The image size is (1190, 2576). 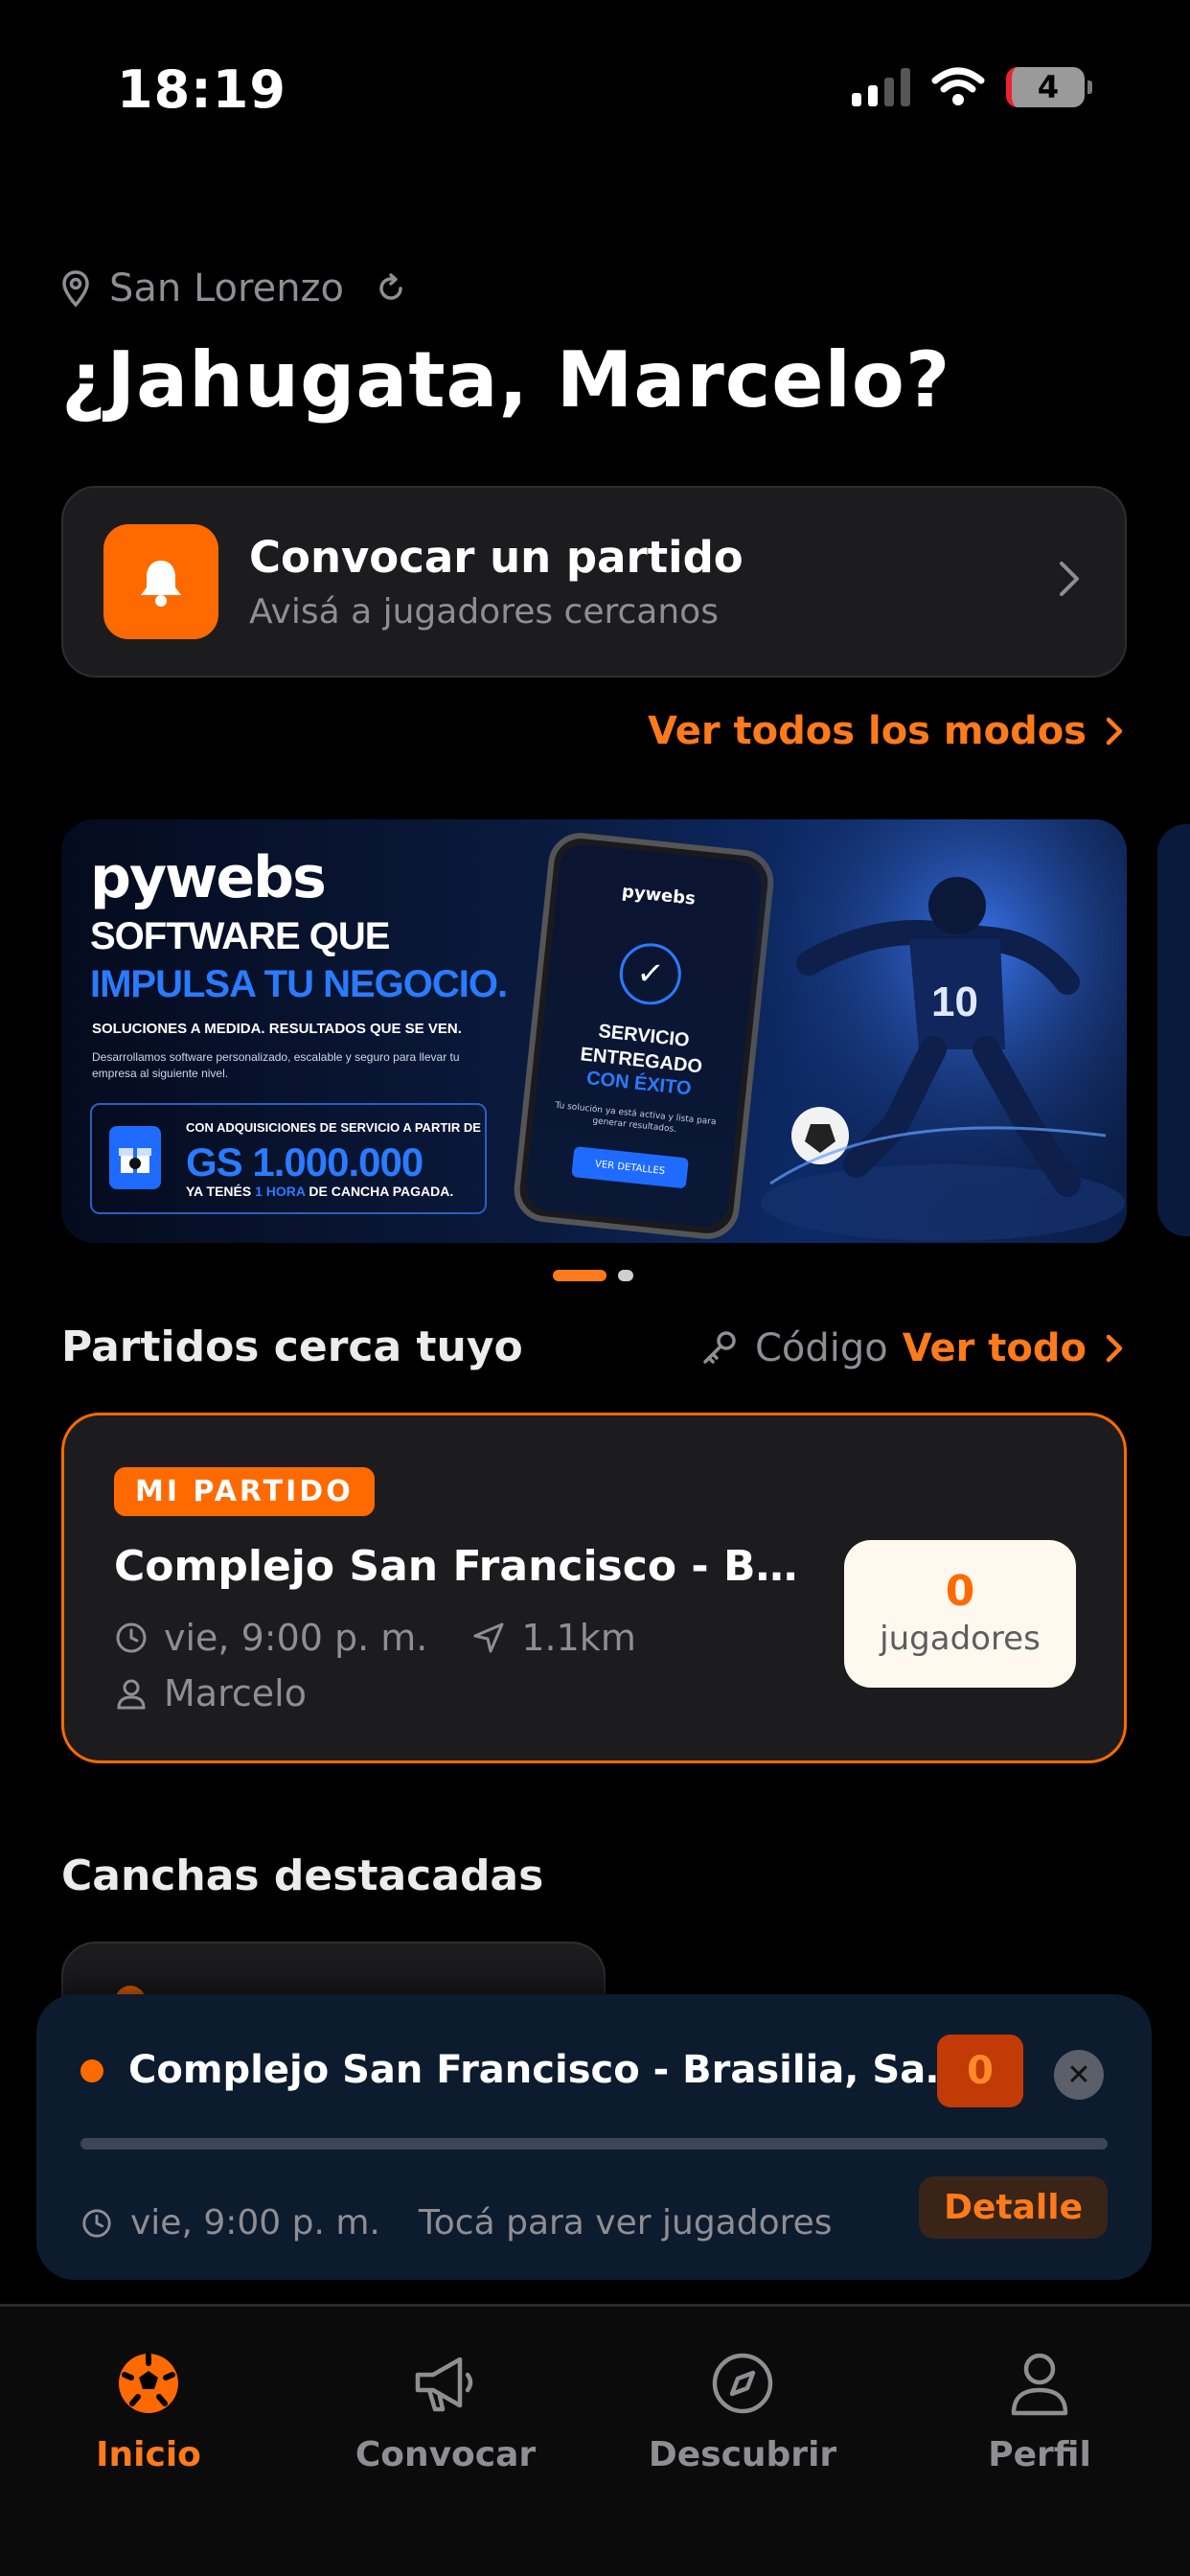 What do you see at coordinates (961, 1639) in the screenshot?
I see `players-label: jugadores` at bounding box center [961, 1639].